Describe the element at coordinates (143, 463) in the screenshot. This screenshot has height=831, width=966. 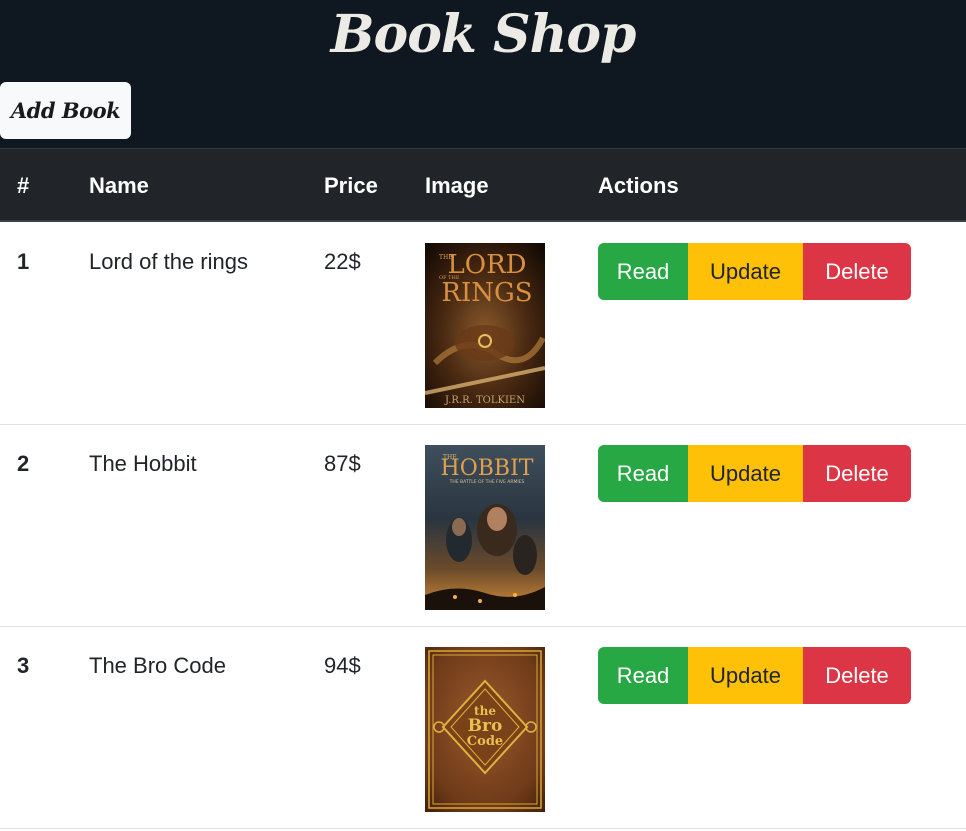
I see `book-name: The Hobbit` at that location.